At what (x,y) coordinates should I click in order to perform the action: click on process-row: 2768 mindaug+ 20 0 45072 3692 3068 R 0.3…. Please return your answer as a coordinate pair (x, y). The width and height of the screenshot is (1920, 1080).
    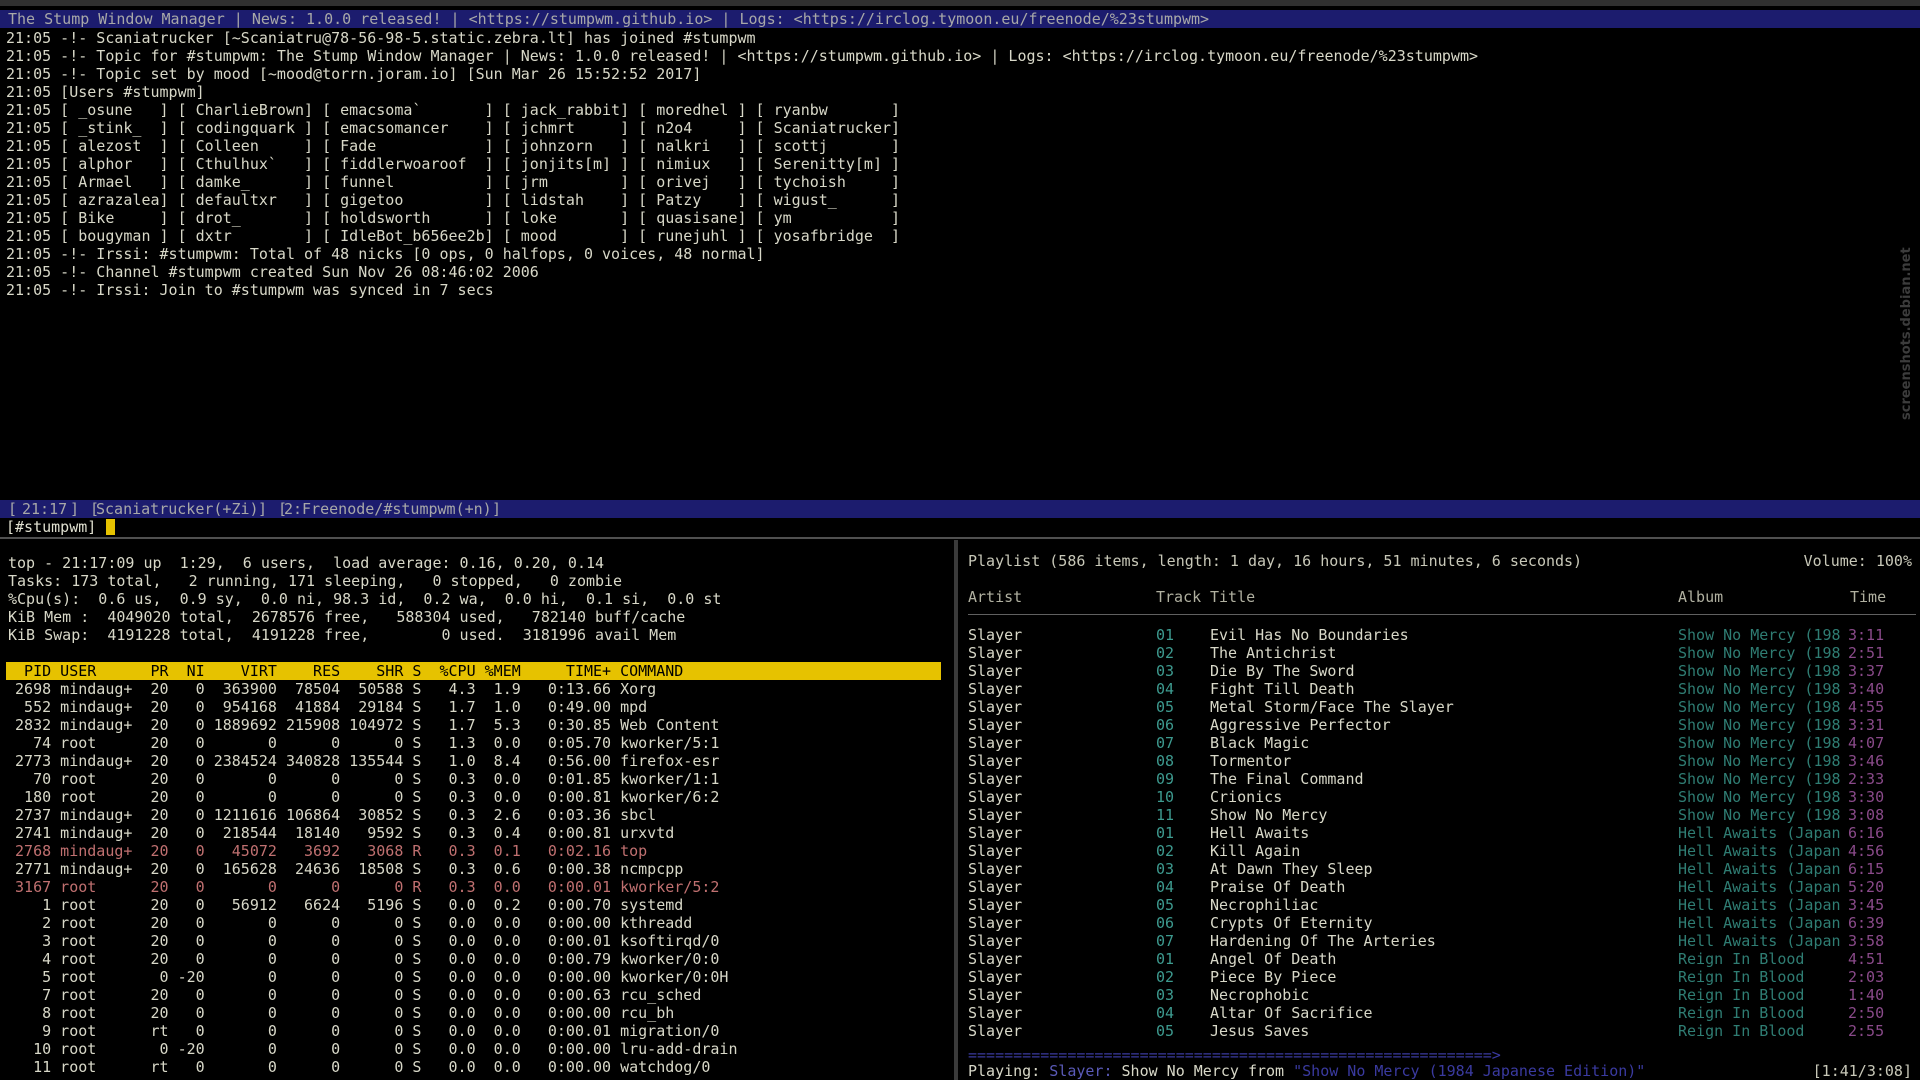
    Looking at the image, I should click on (479, 851).